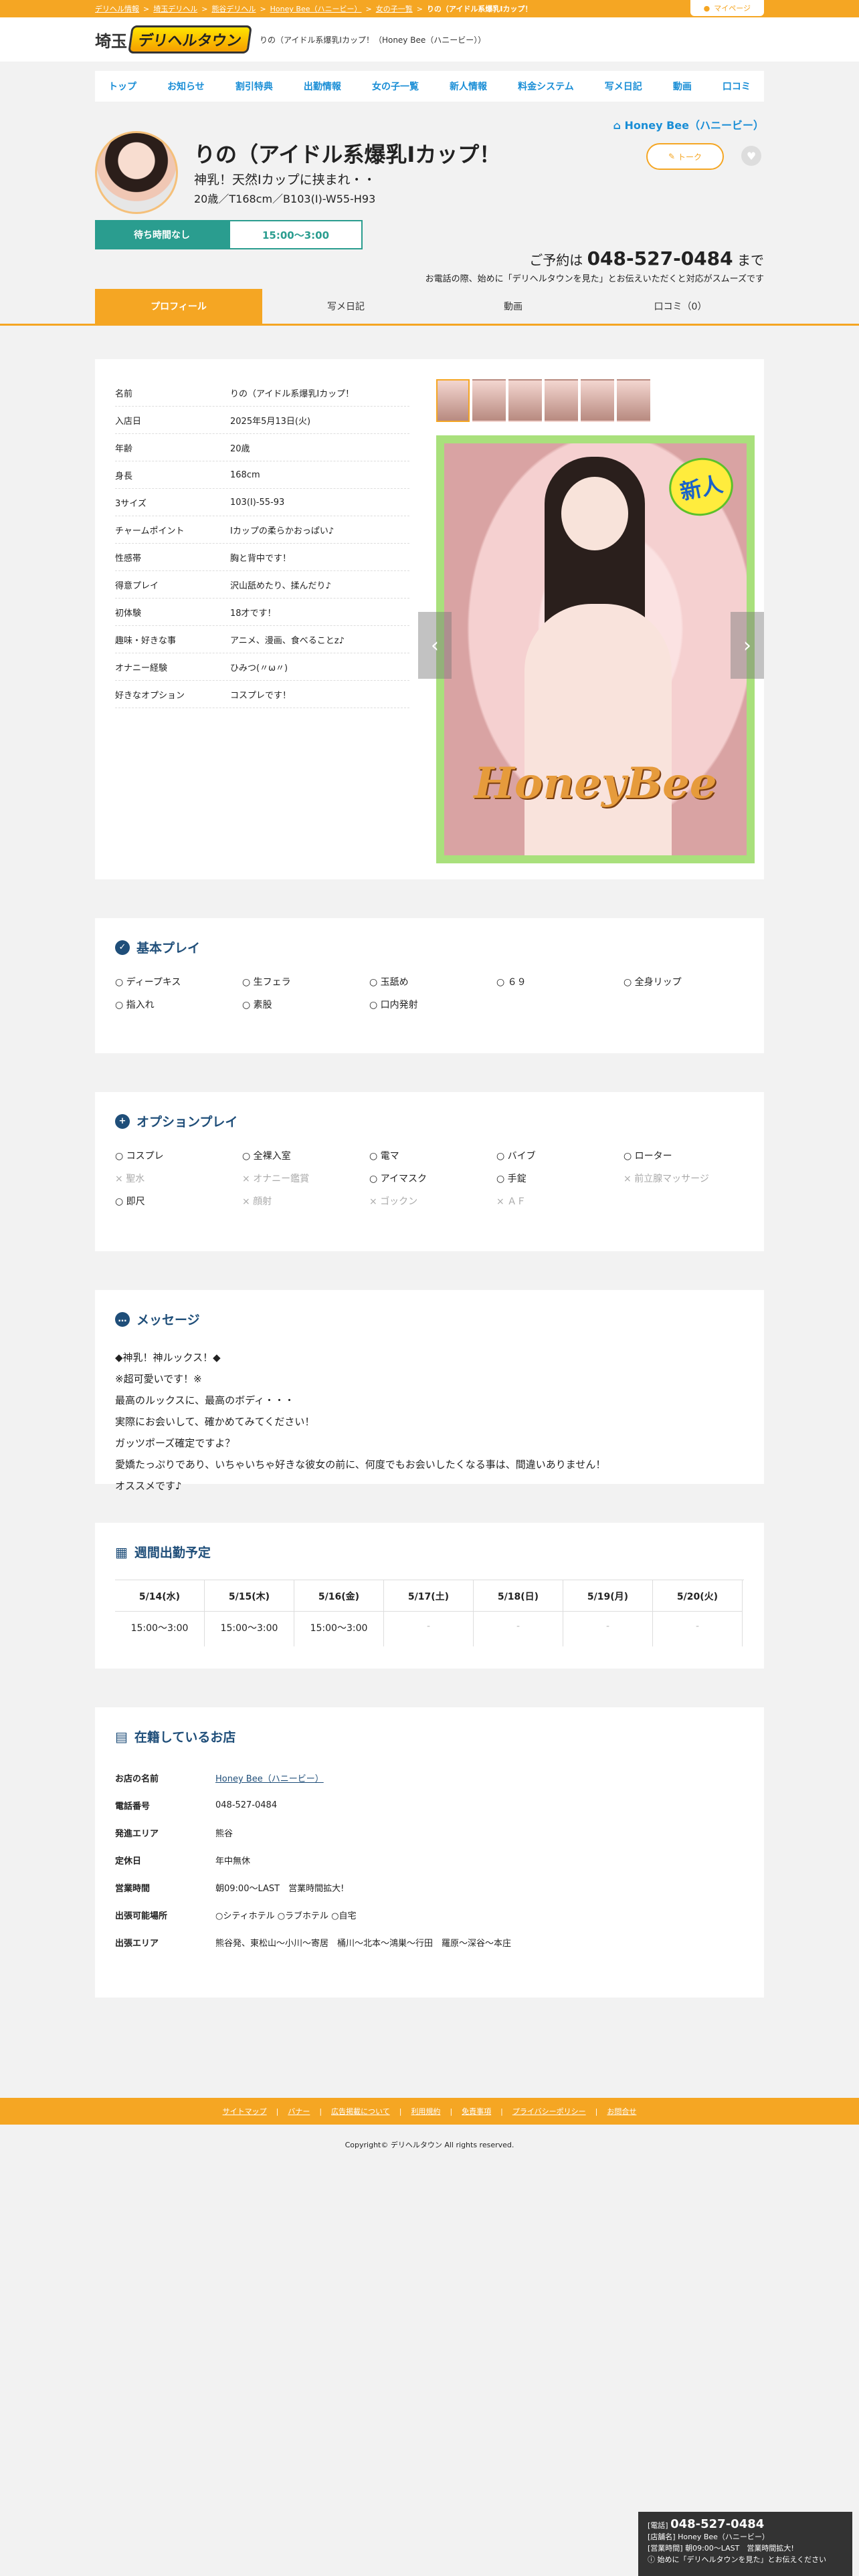 This screenshot has height=2576, width=859. What do you see at coordinates (316, 8) in the screenshot?
I see `breadcrumb-link: Honey Bee（ハニービー）` at bounding box center [316, 8].